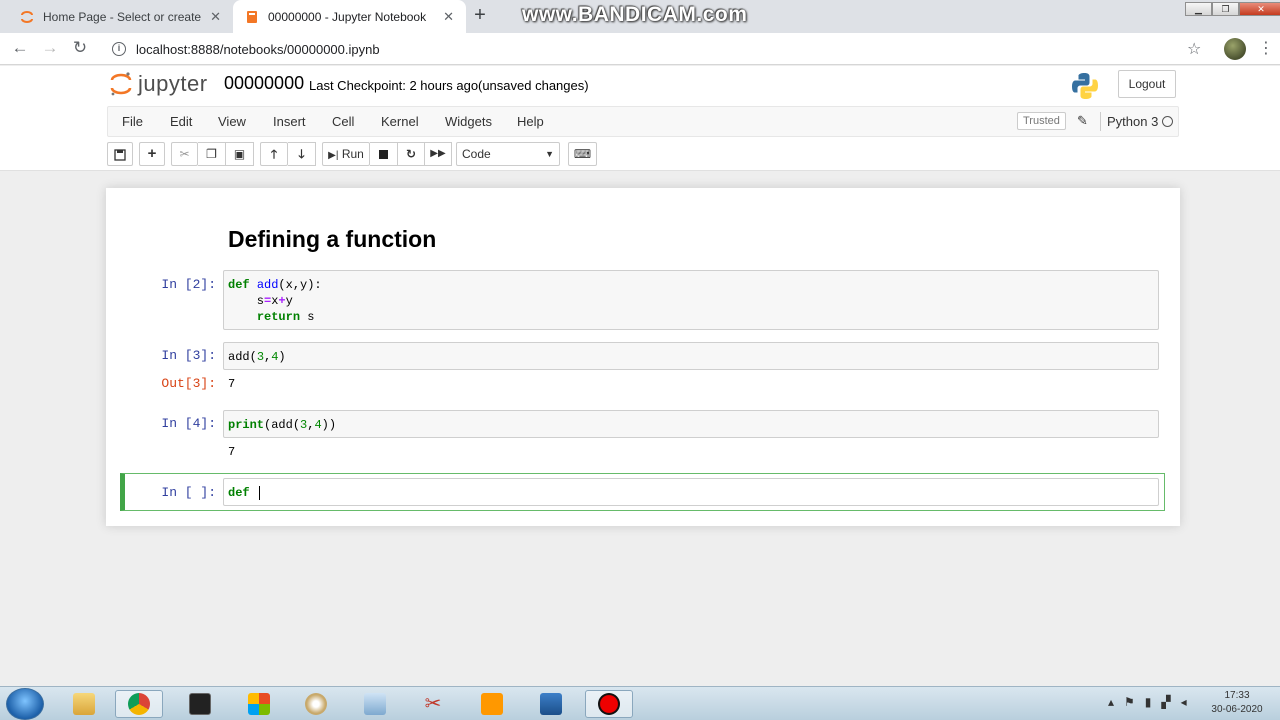 The image size is (1280, 720). What do you see at coordinates (530, 121) in the screenshot?
I see `menu-help: Help` at bounding box center [530, 121].